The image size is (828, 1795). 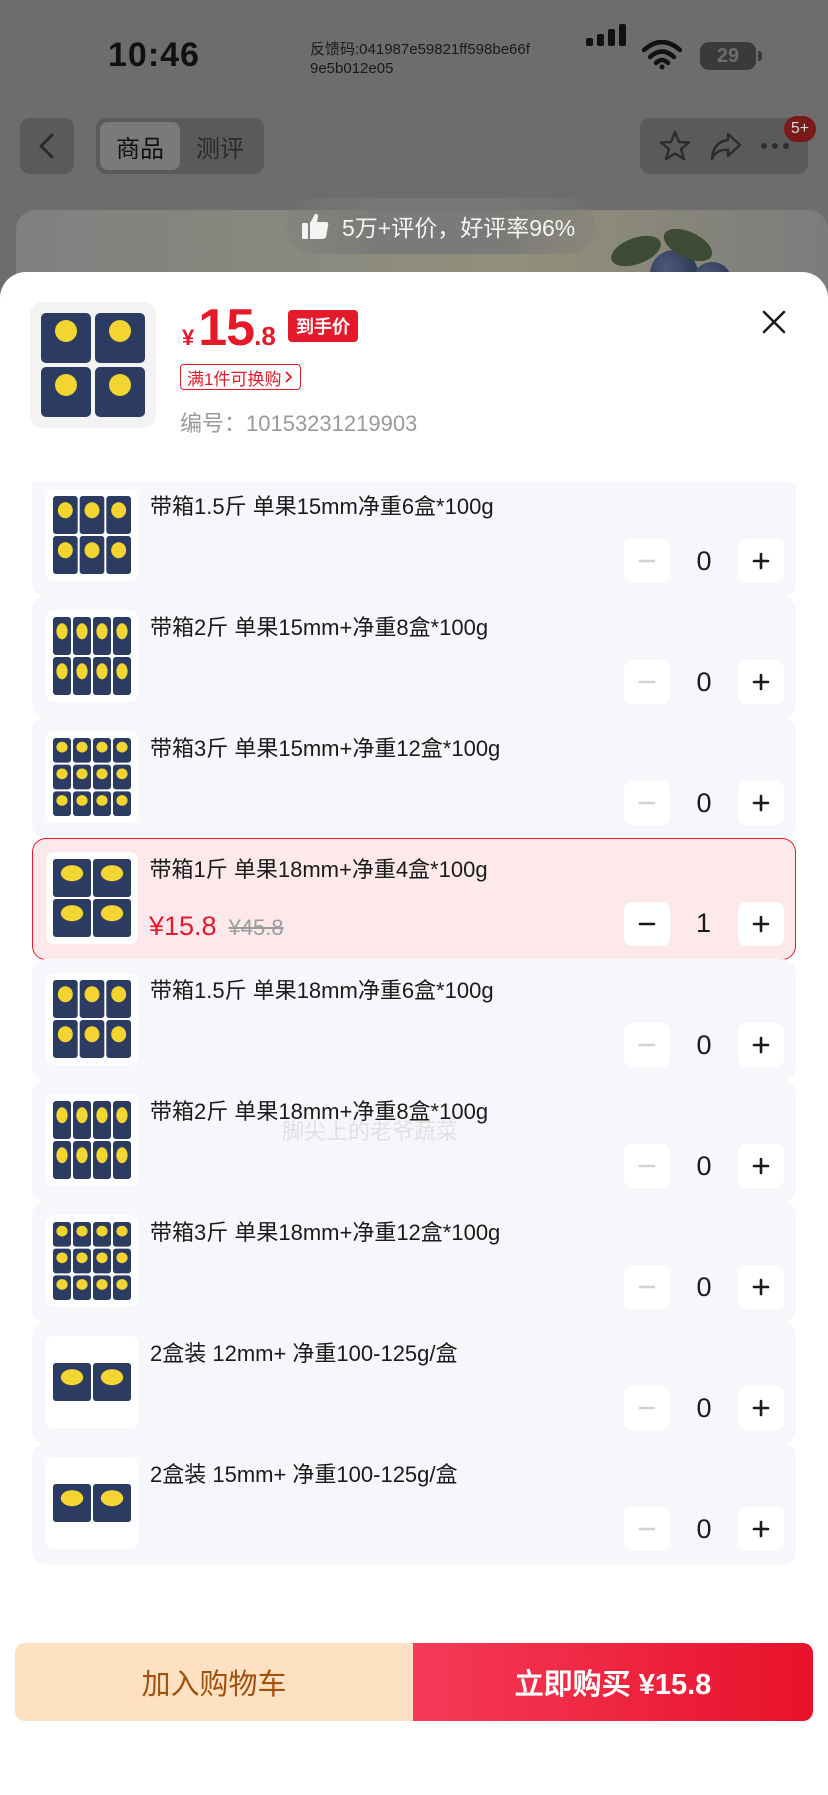 I want to click on close-button, so click(x=774, y=322).